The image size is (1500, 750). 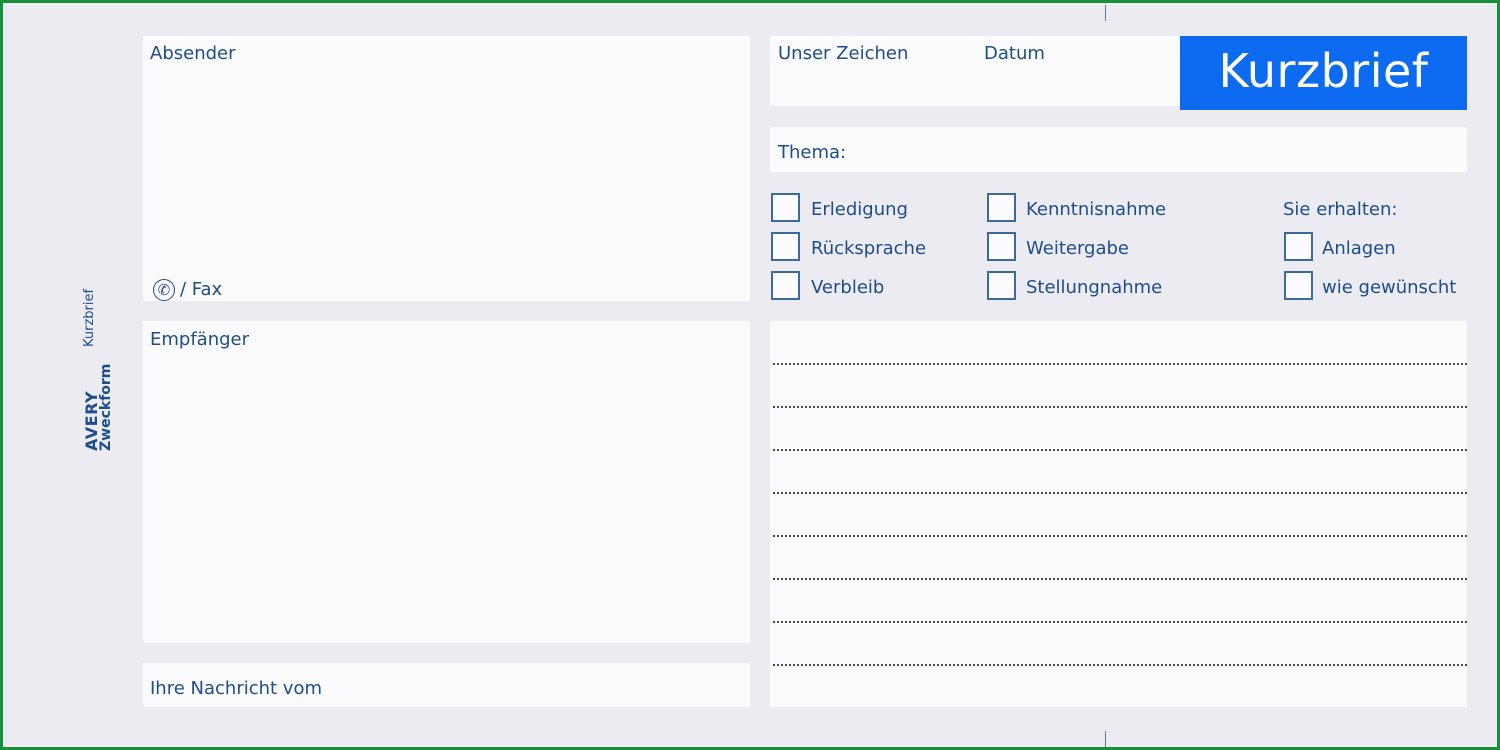 I want to click on sender-field, so click(x=446, y=168).